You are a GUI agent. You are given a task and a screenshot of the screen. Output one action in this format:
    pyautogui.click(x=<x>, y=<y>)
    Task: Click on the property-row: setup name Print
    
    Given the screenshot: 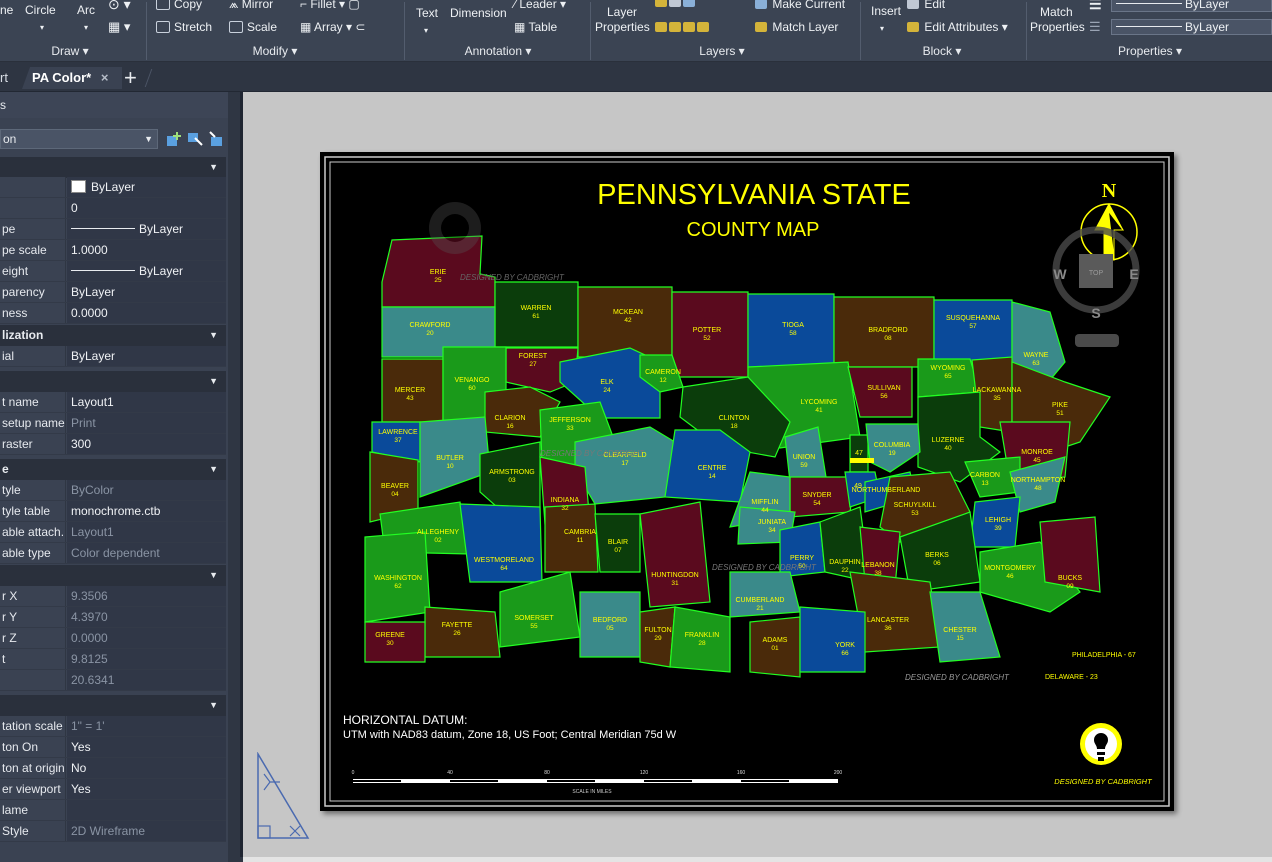 What is the action you would take?
    pyautogui.click(x=113, y=423)
    